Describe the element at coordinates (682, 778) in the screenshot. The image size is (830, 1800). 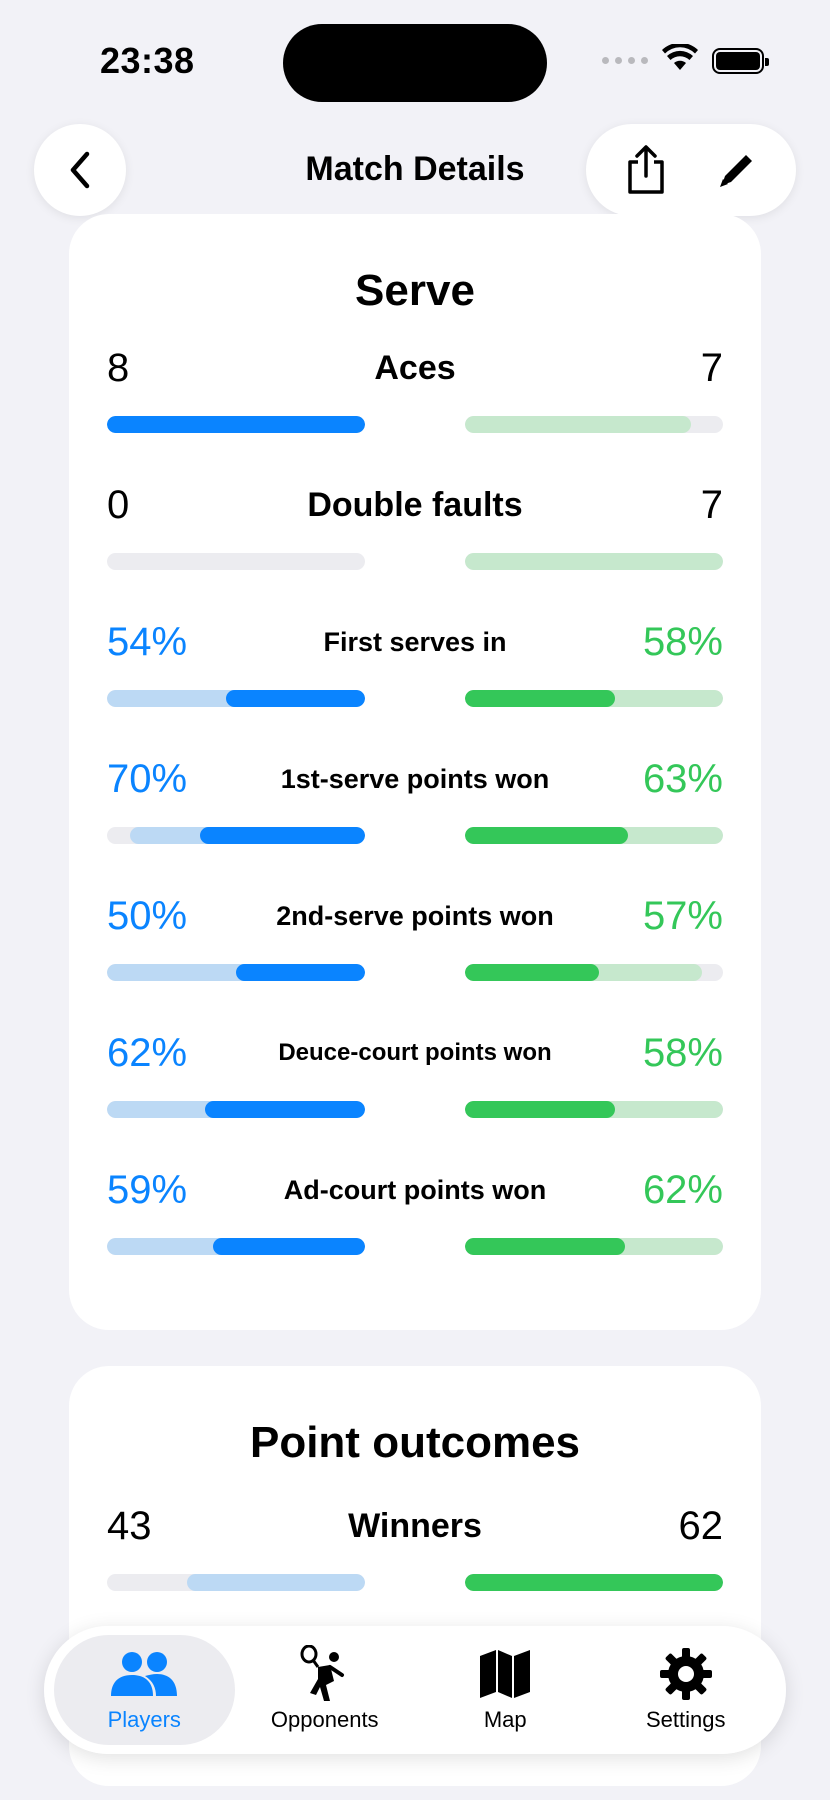
I see `opponent-value: 63%` at that location.